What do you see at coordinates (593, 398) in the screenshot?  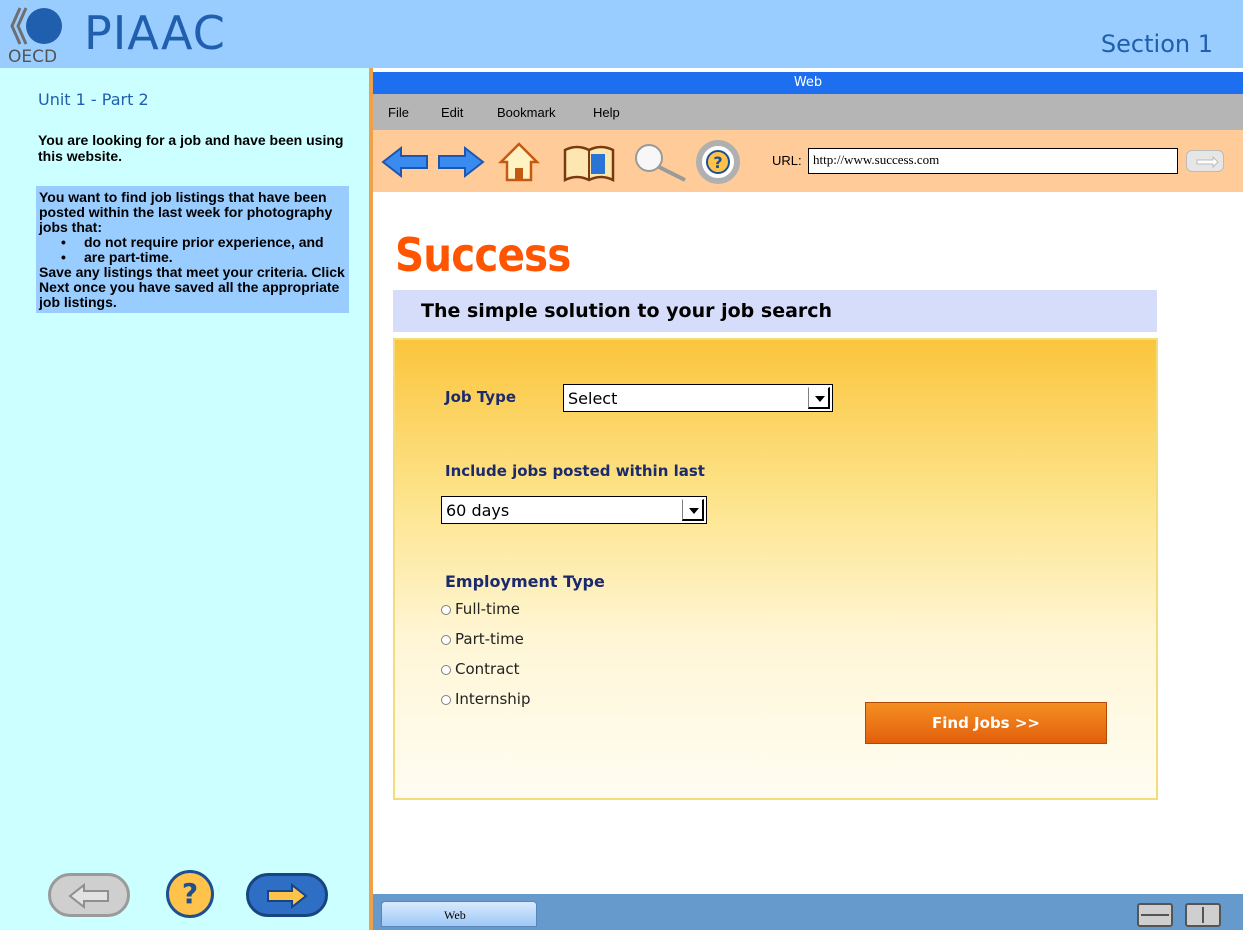 I see `job-type-value: Select` at bounding box center [593, 398].